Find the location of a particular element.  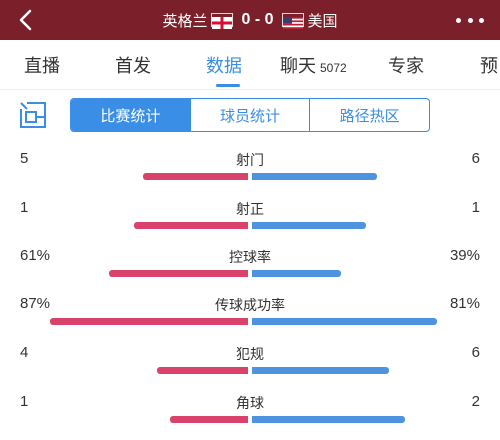

stat-label: 犯规 is located at coordinates (250, 355).